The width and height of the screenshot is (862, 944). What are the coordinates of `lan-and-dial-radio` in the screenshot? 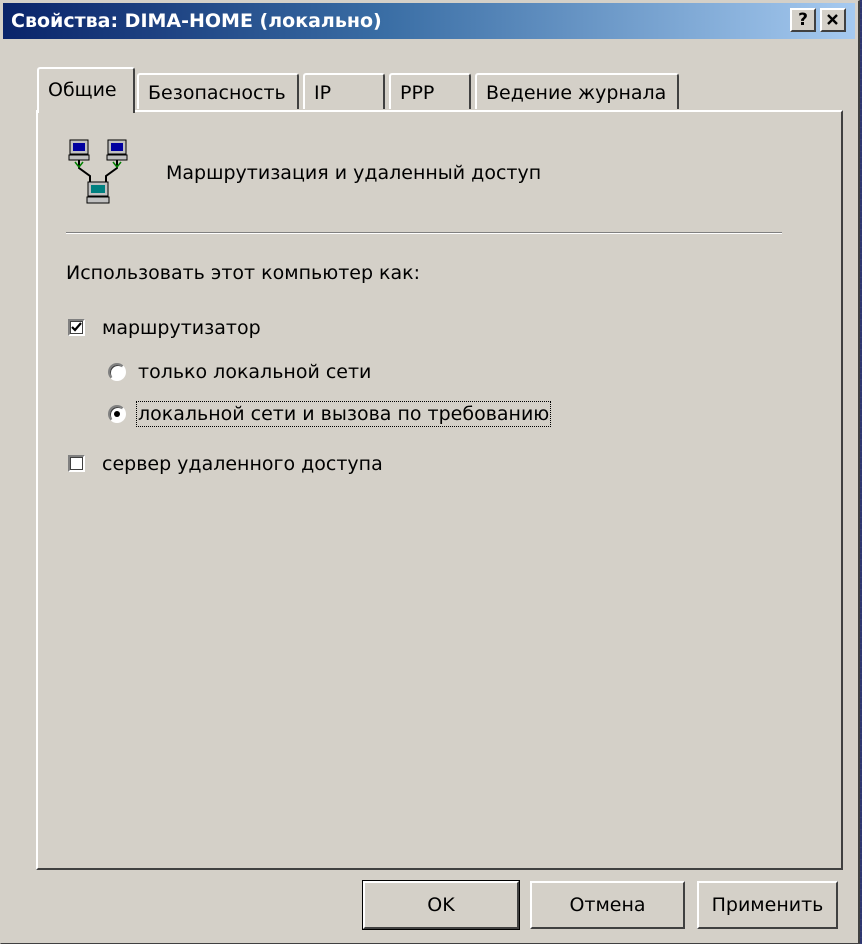 It's located at (117, 414).